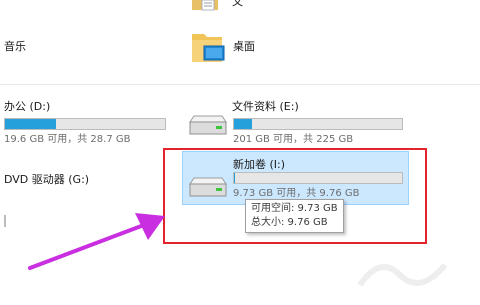  I want to click on folder-label: 文, so click(237, 4).